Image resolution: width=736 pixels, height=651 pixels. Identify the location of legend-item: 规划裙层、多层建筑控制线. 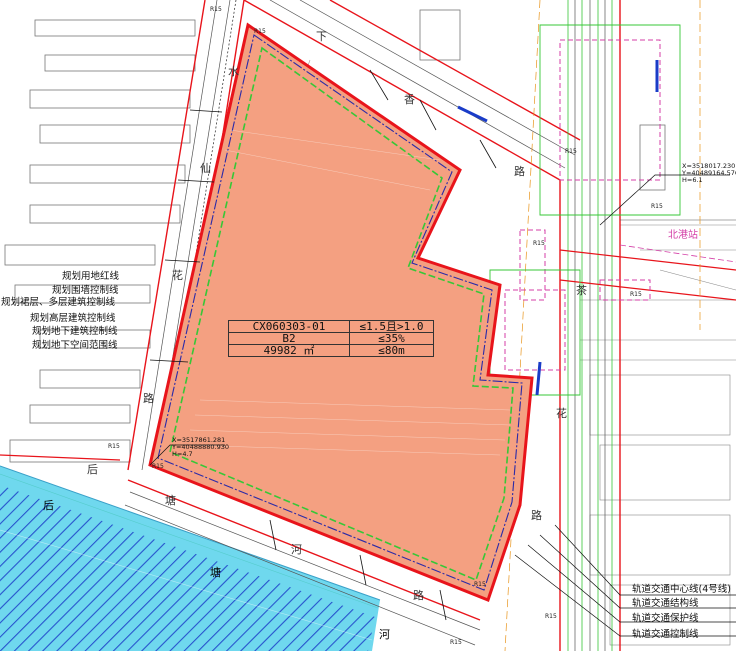
(58, 302).